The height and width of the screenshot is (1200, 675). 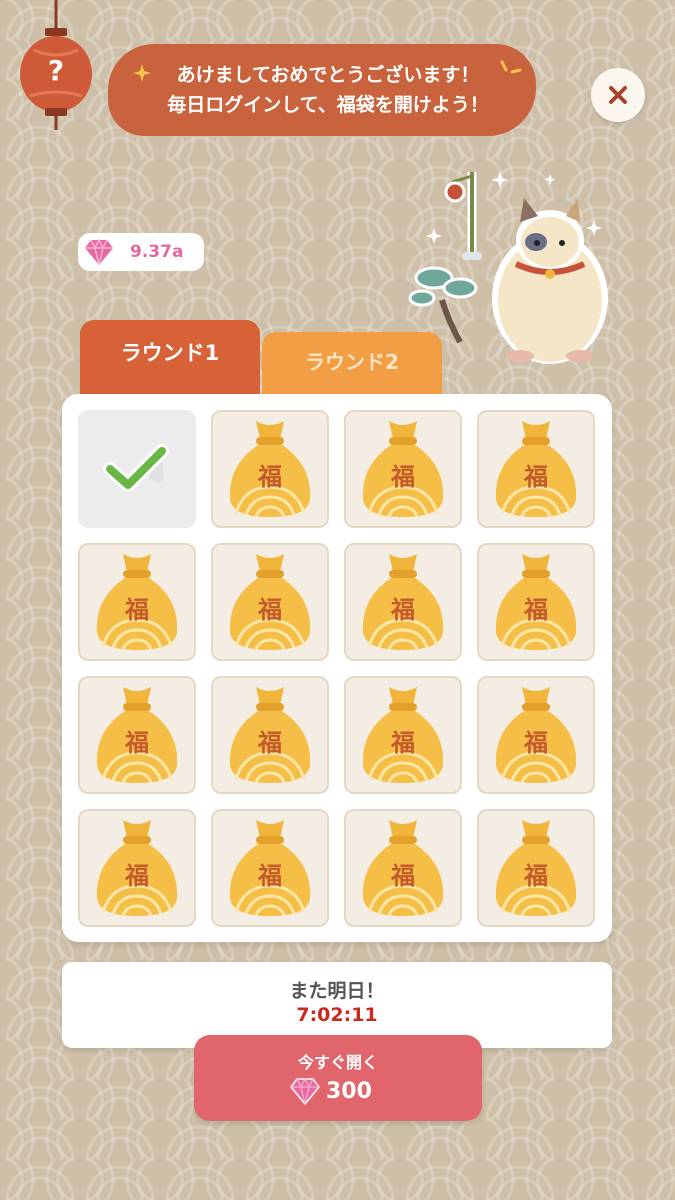 What do you see at coordinates (328, 75) in the screenshot?
I see `banner-line-1: あけましておめでとうございます！` at bounding box center [328, 75].